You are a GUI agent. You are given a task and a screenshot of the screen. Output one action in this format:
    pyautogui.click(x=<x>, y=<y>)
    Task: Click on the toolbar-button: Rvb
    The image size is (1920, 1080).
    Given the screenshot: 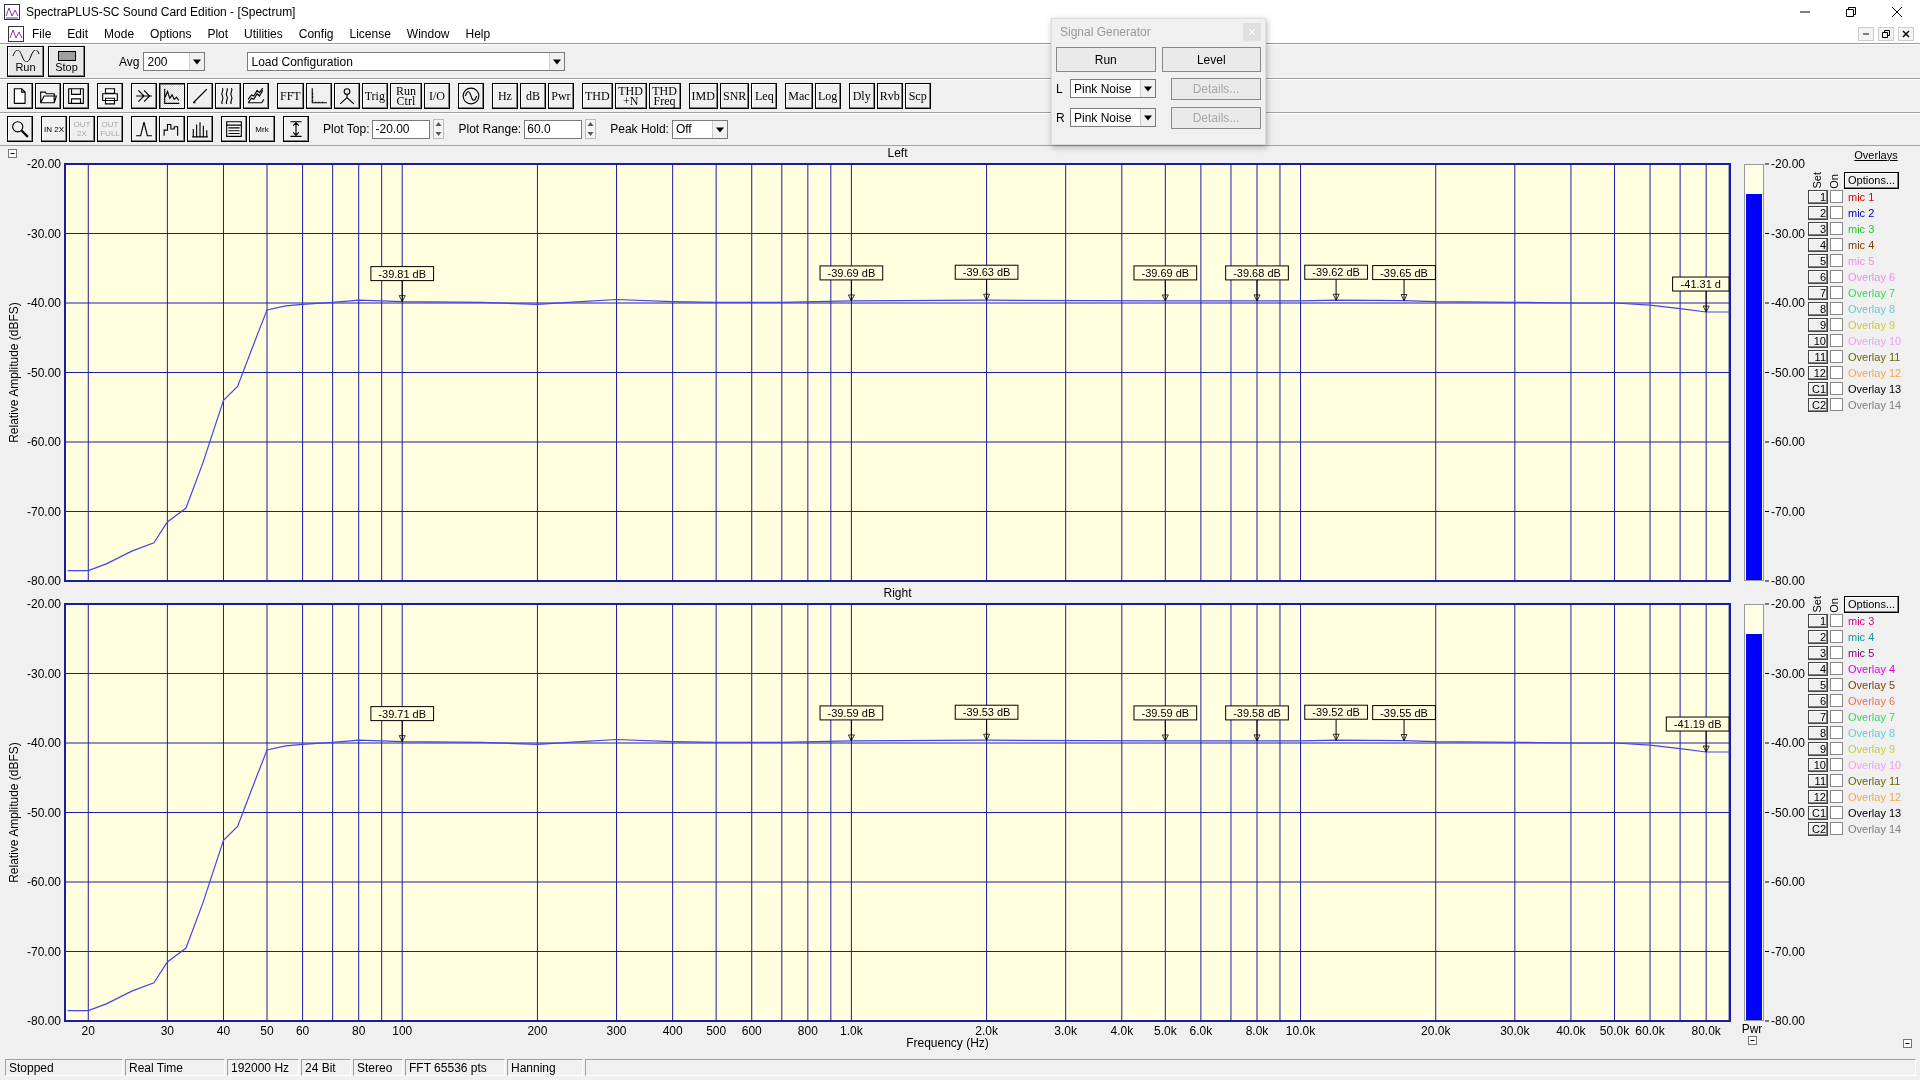 What is the action you would take?
    pyautogui.click(x=889, y=96)
    